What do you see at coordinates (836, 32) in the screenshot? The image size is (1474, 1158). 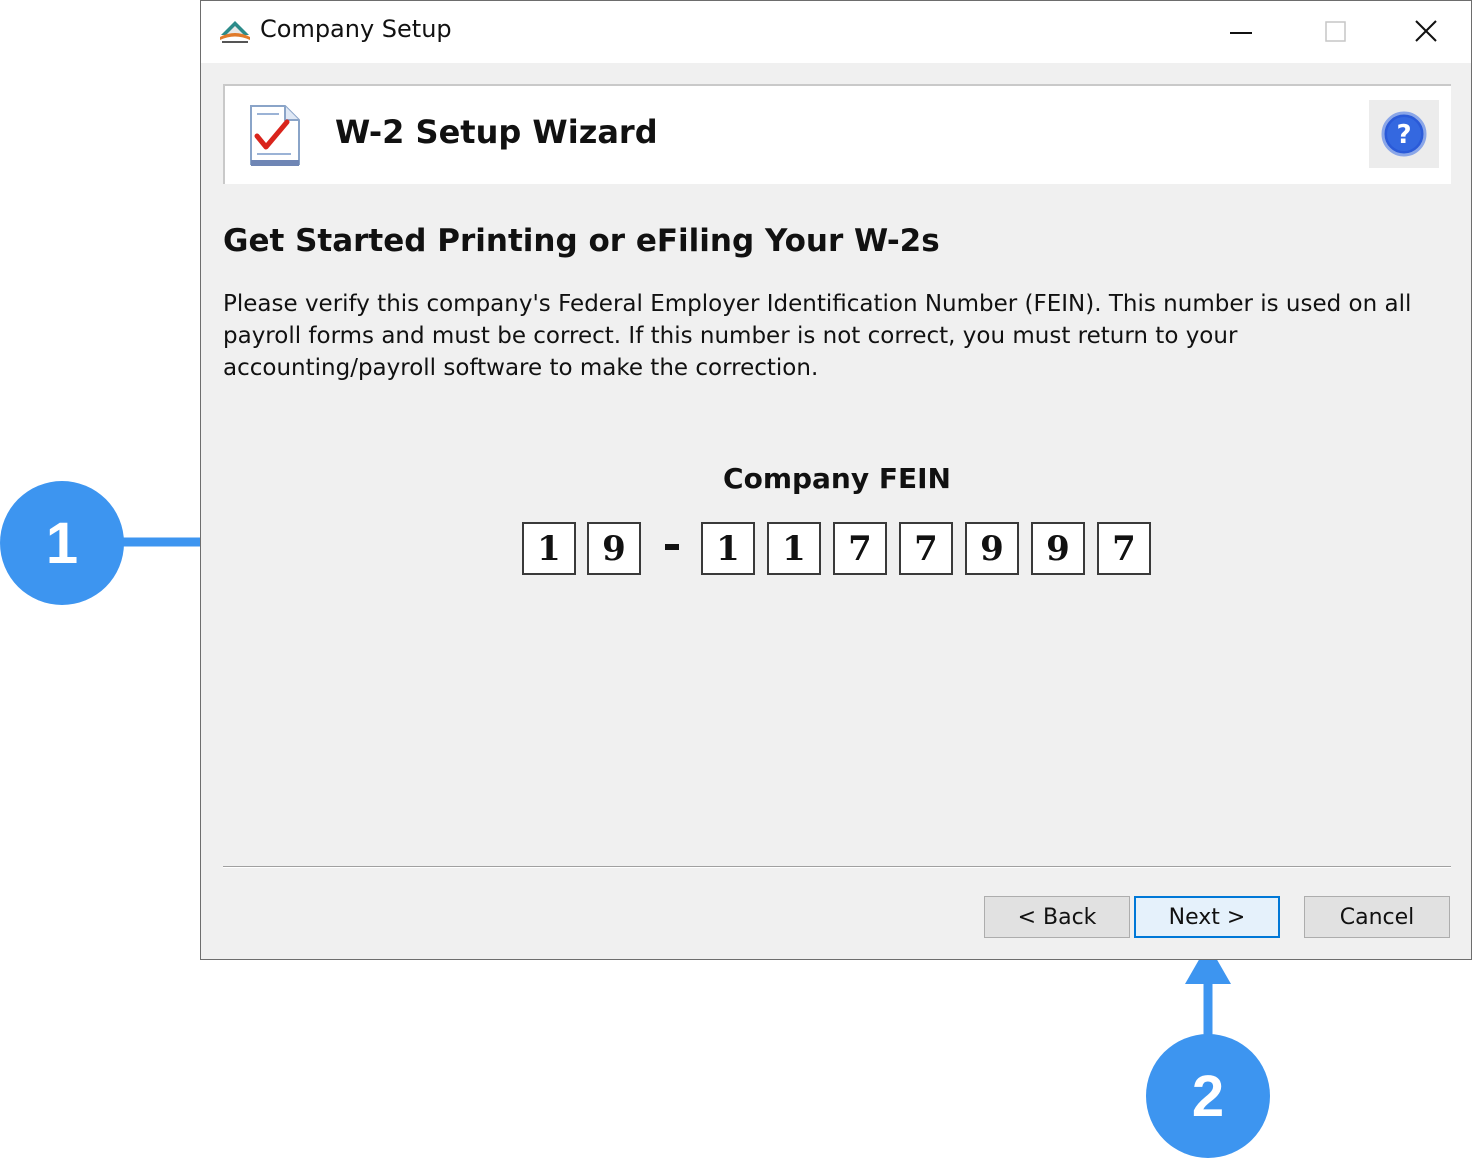 I see `title-bar: Company Setup` at bounding box center [836, 32].